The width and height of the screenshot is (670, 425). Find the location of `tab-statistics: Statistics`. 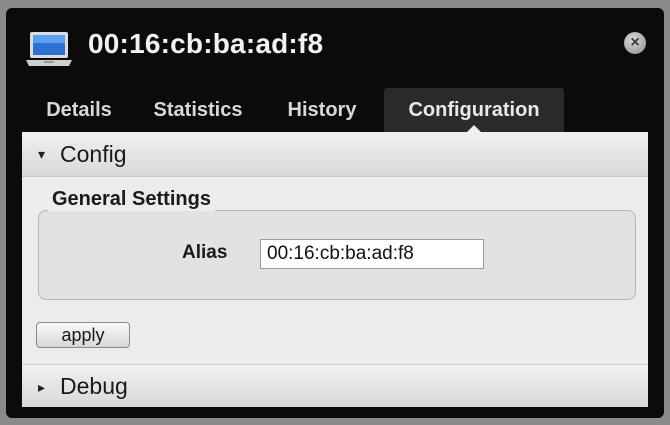

tab-statistics: Statistics is located at coordinates (198, 110).